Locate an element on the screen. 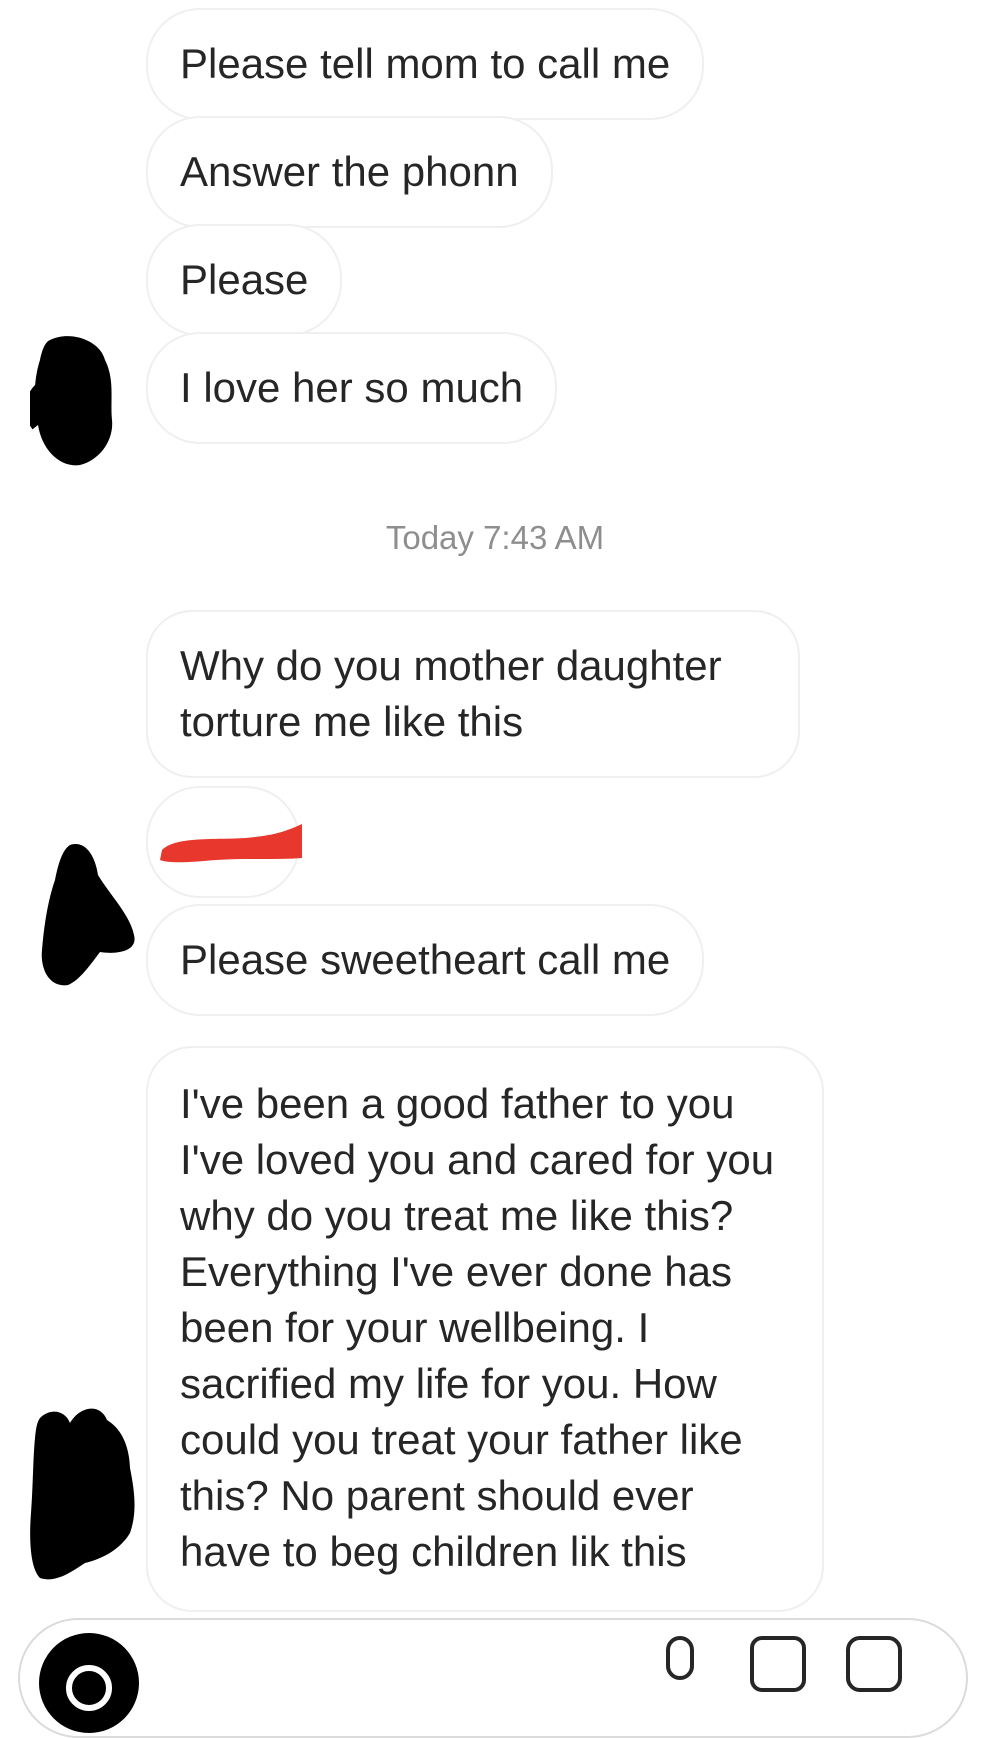 This screenshot has height=1738, width=990. microphone-icon is located at coordinates (680, 1664).